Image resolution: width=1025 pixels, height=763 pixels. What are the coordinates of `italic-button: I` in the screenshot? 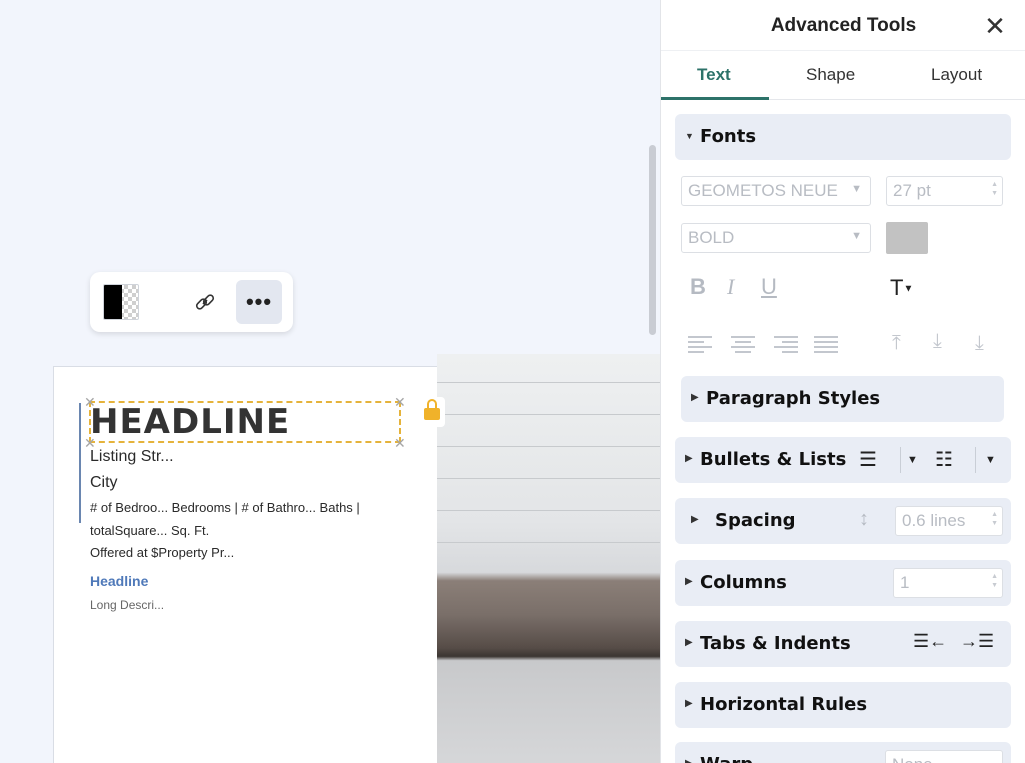 It's located at (730, 287).